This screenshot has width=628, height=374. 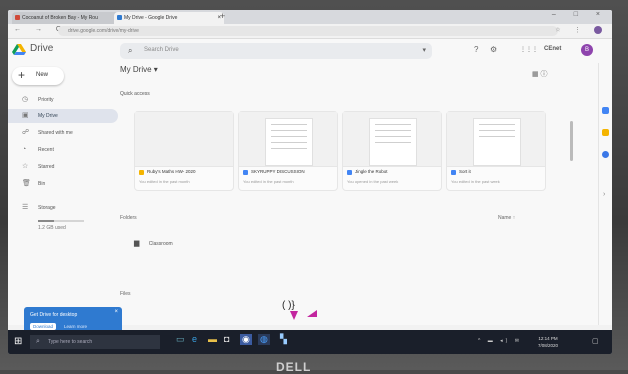 I want to click on sidebar-item-label: Storage, so click(x=47, y=208).